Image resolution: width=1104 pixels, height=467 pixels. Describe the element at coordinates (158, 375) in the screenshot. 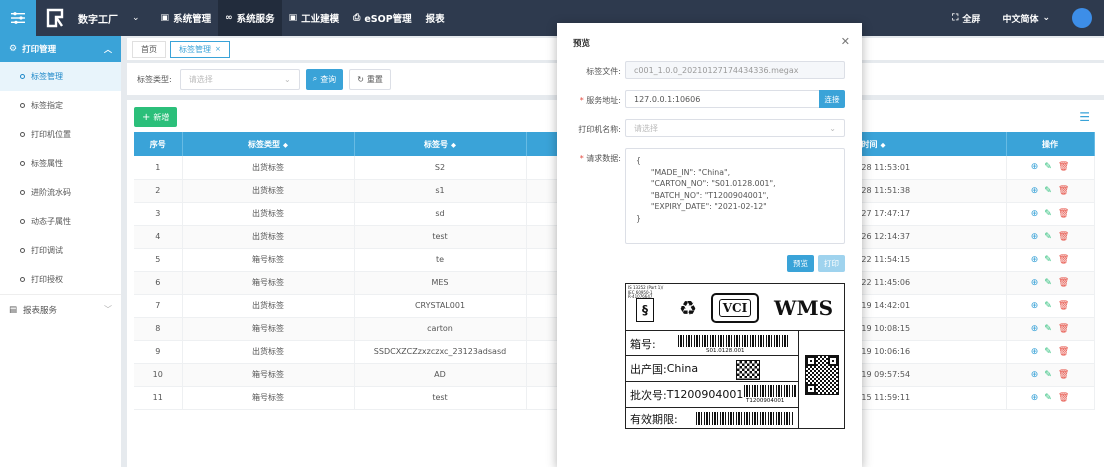

I see `cell-no: 10` at that location.